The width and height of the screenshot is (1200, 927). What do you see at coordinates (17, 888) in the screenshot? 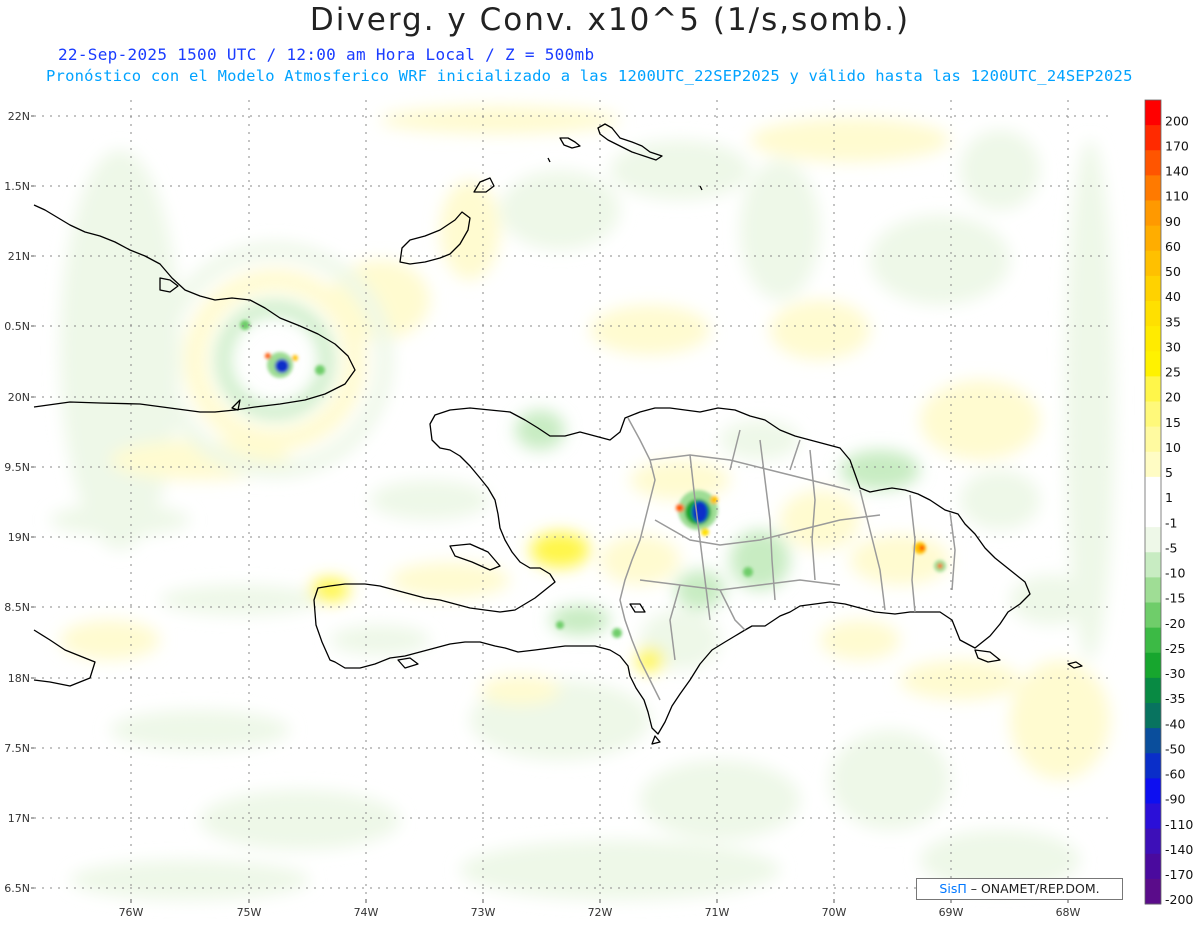
I see `lat-label: 6.5N` at bounding box center [17, 888].